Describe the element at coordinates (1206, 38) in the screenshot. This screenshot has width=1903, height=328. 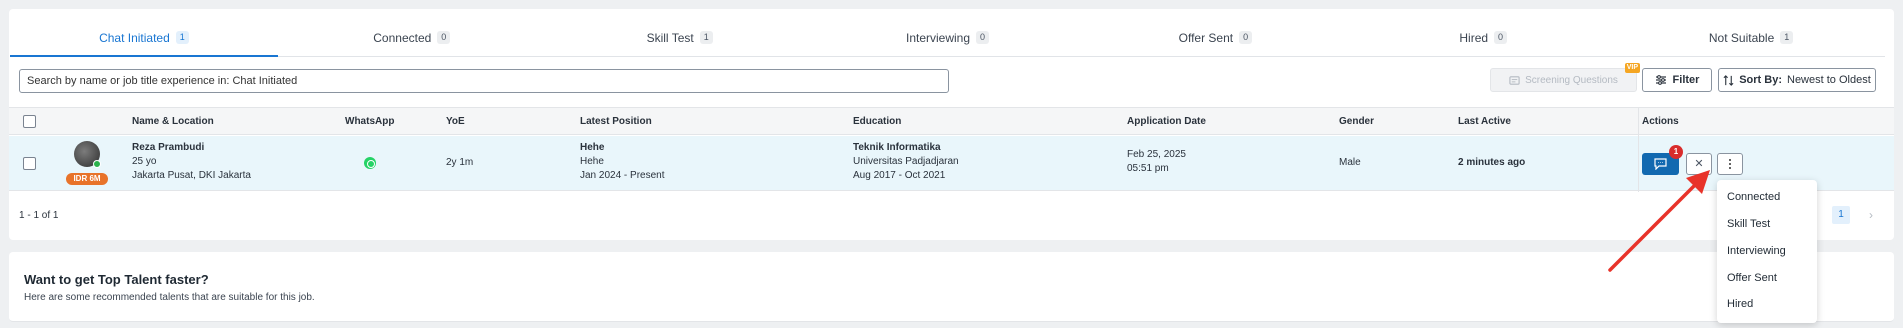
I see `tab-label: Offer Sent` at that location.